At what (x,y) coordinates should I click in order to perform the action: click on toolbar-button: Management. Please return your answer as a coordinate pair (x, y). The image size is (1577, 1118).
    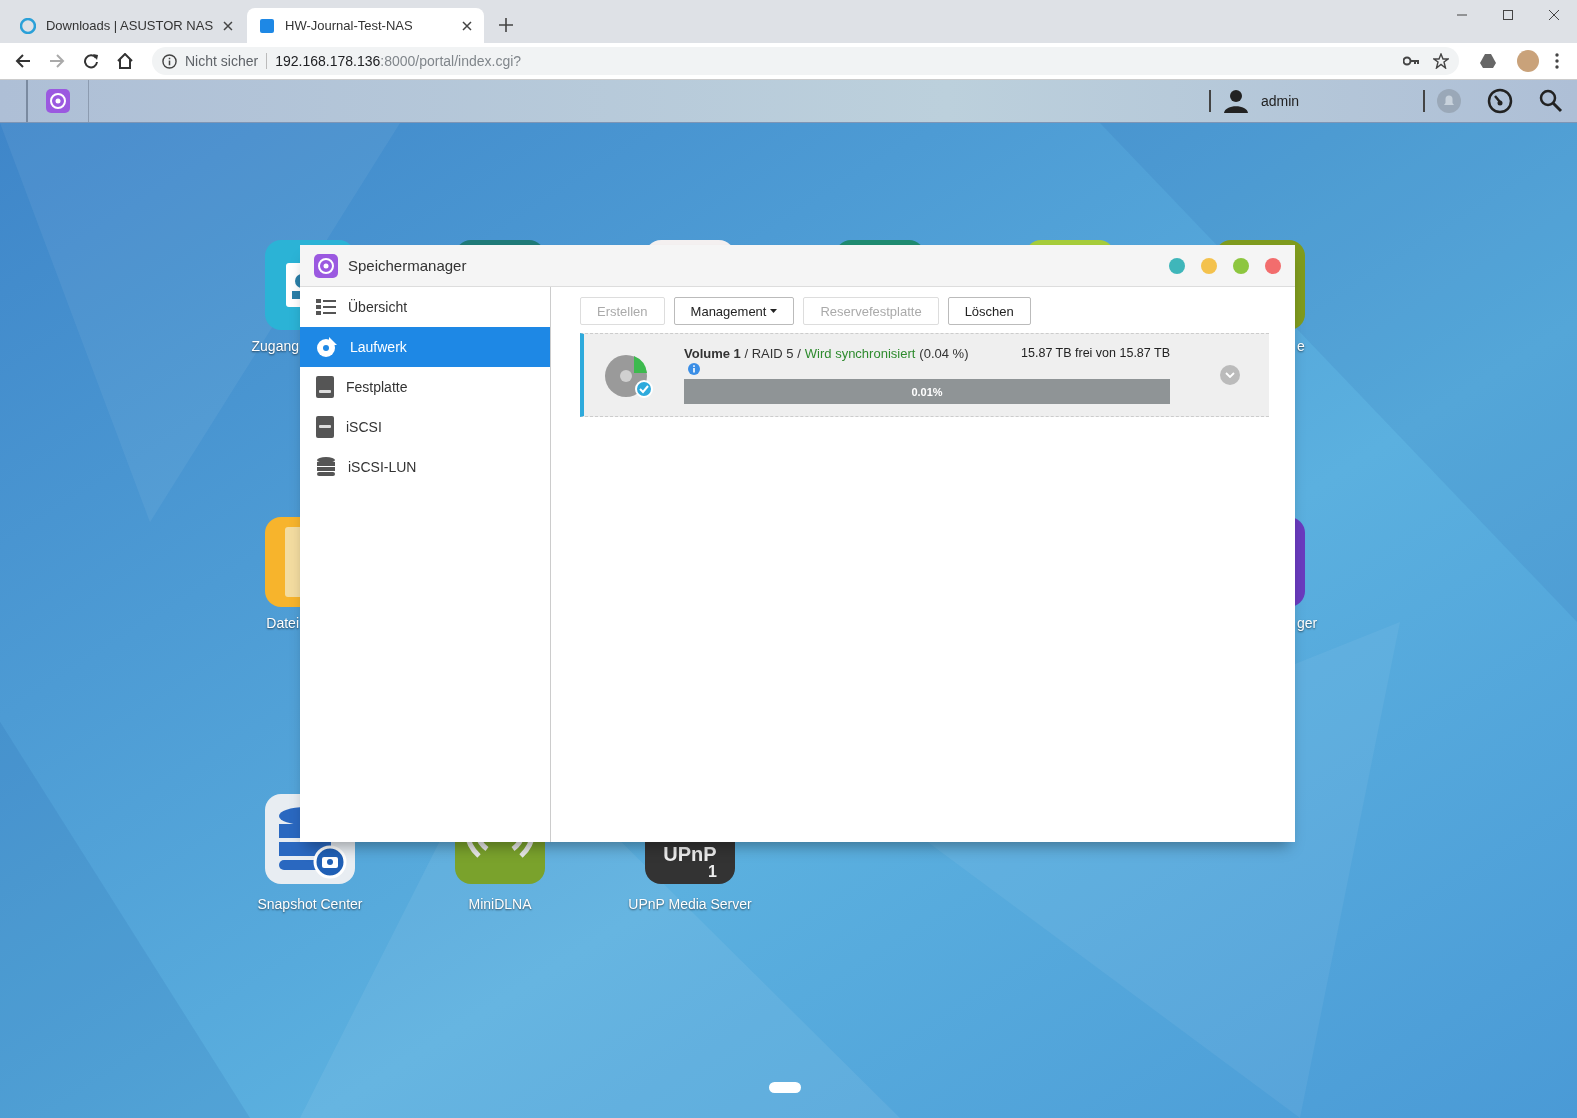
    Looking at the image, I should click on (734, 311).